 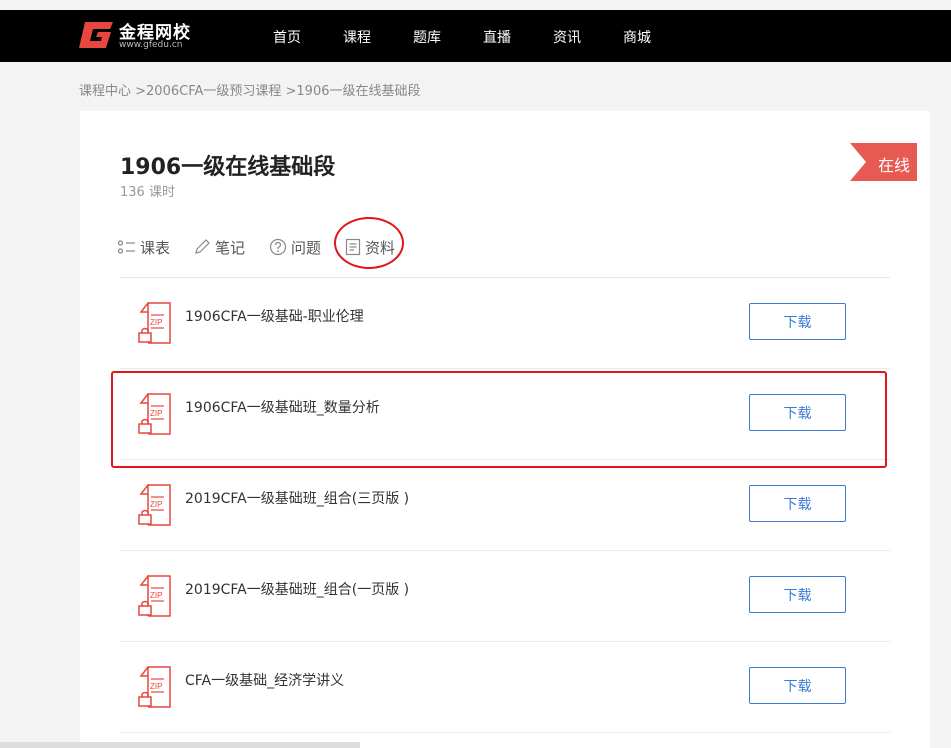 I want to click on course-title: 1906一级在线基础段, so click(x=228, y=167).